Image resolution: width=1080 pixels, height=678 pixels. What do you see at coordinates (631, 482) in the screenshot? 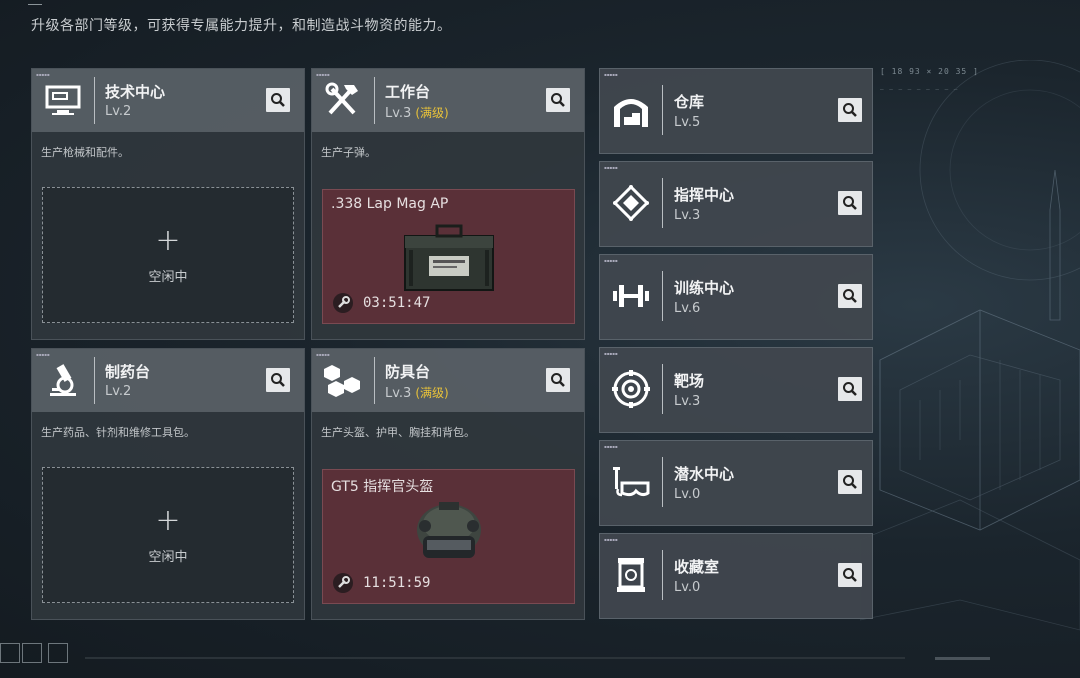
I see `diving-mask-icon` at bounding box center [631, 482].